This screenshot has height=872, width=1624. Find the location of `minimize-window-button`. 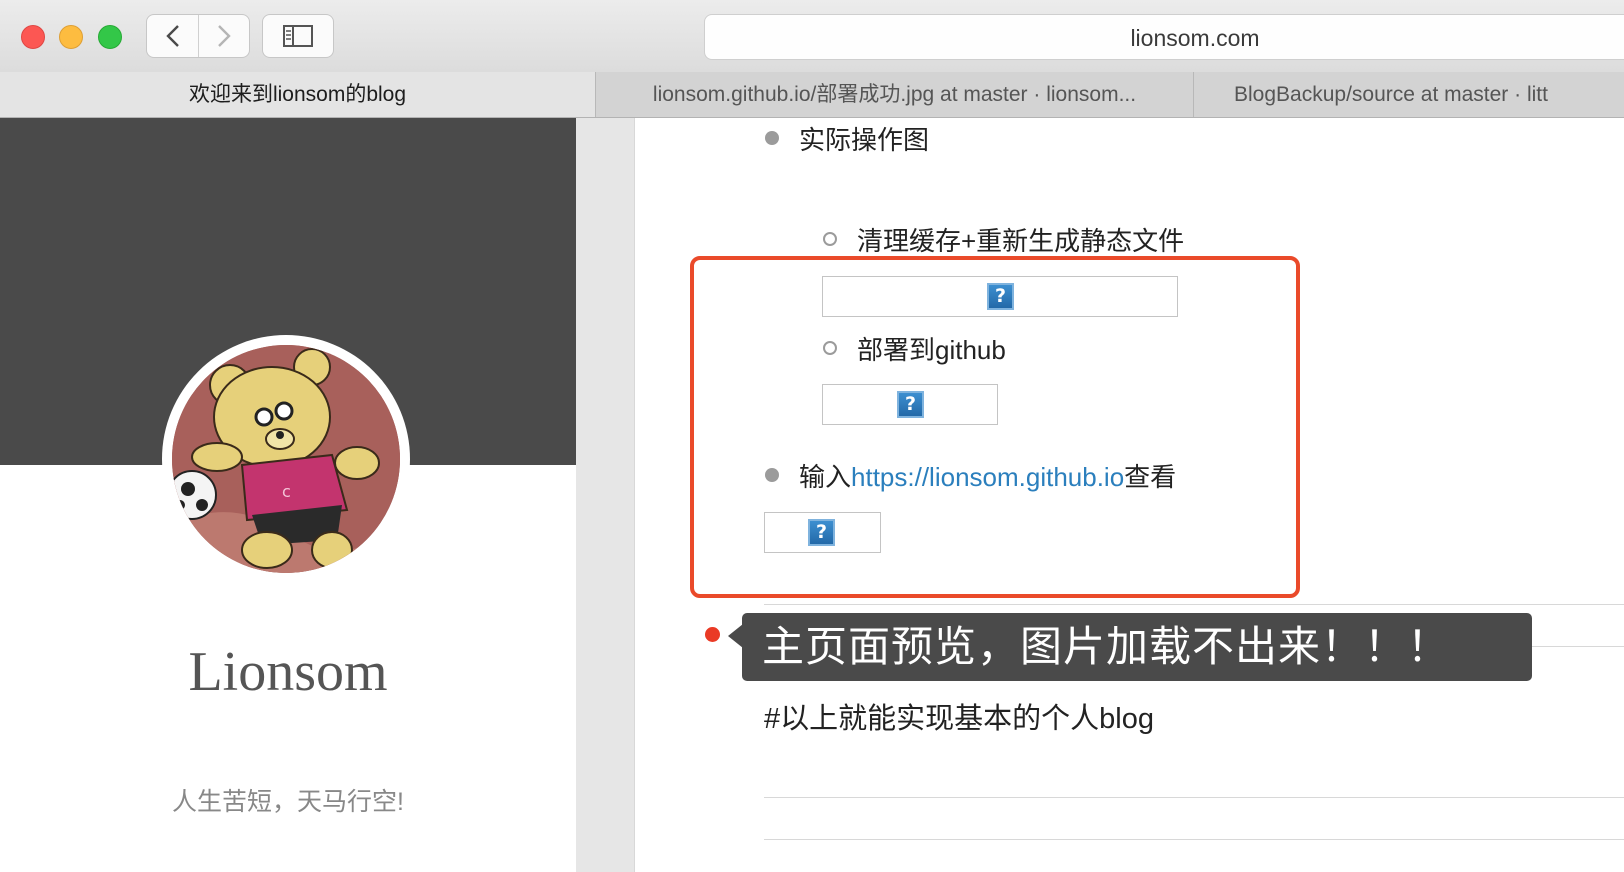

minimize-window-button is located at coordinates (71, 37).